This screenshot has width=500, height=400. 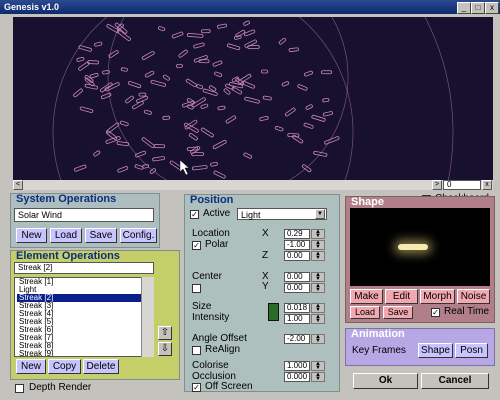 What do you see at coordinates (196, 387) in the screenshot?
I see `off-screen-checkbox: ✓` at bounding box center [196, 387].